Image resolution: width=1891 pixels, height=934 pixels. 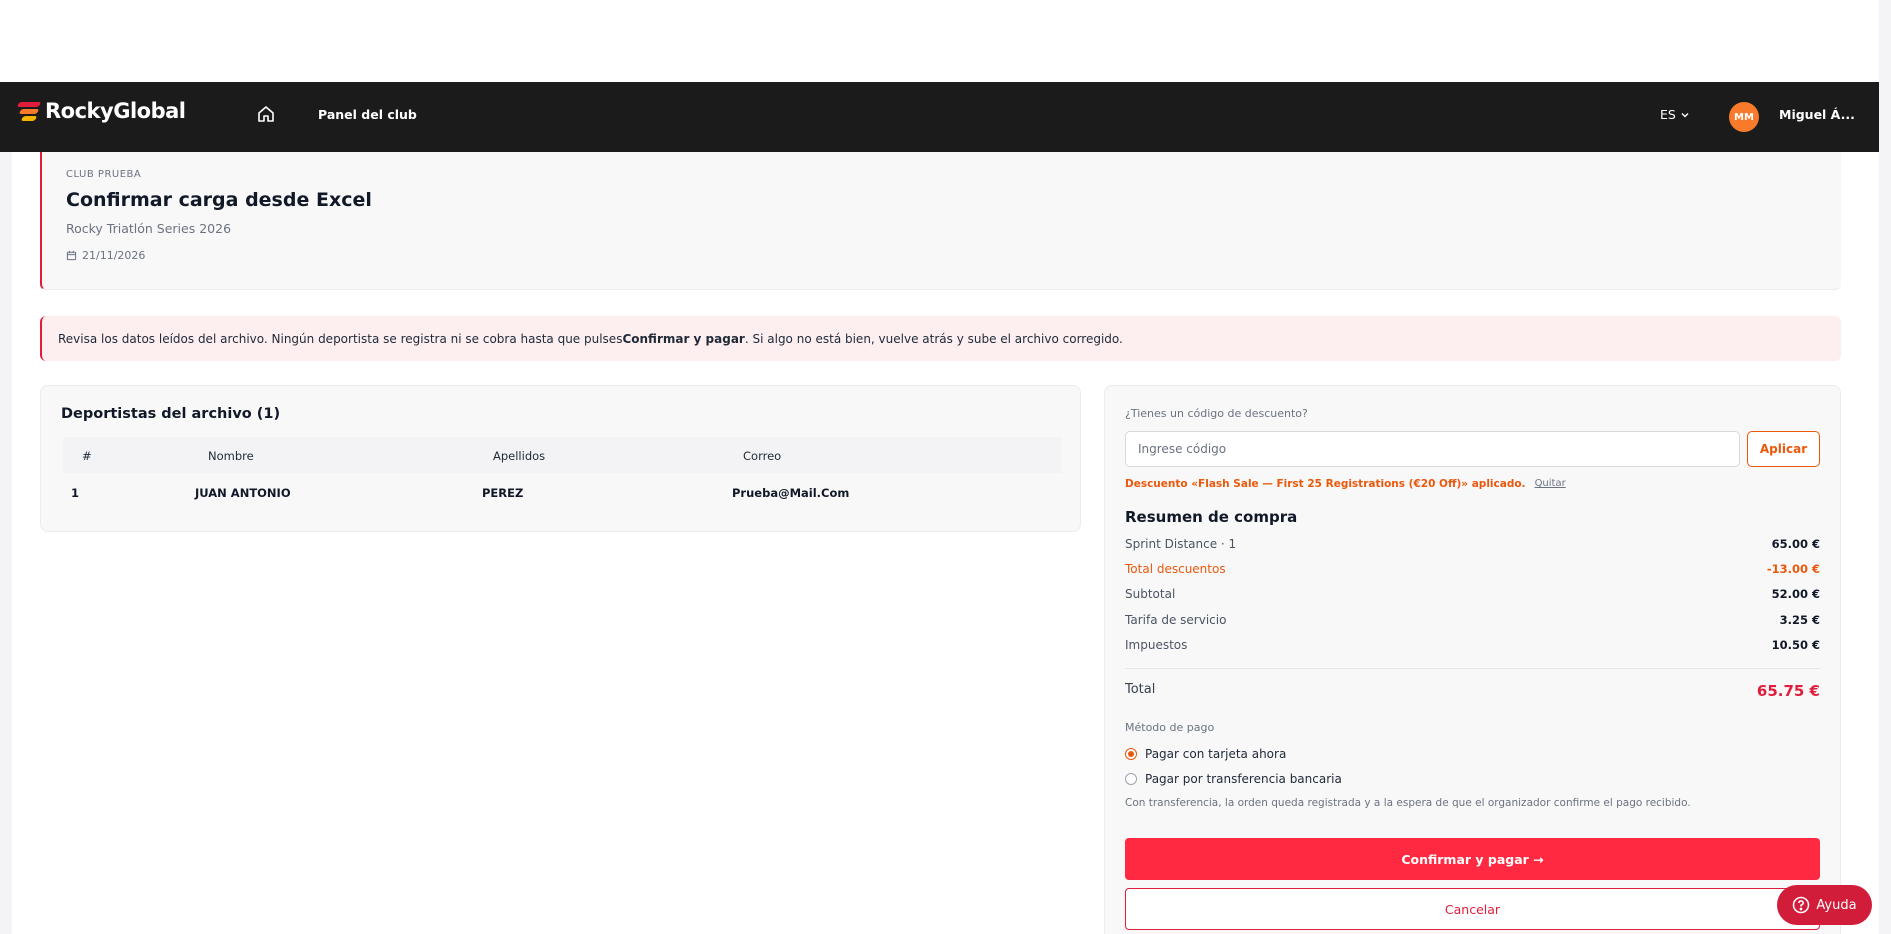 What do you see at coordinates (29, 111) in the screenshot?
I see `logo-stripes-icon` at bounding box center [29, 111].